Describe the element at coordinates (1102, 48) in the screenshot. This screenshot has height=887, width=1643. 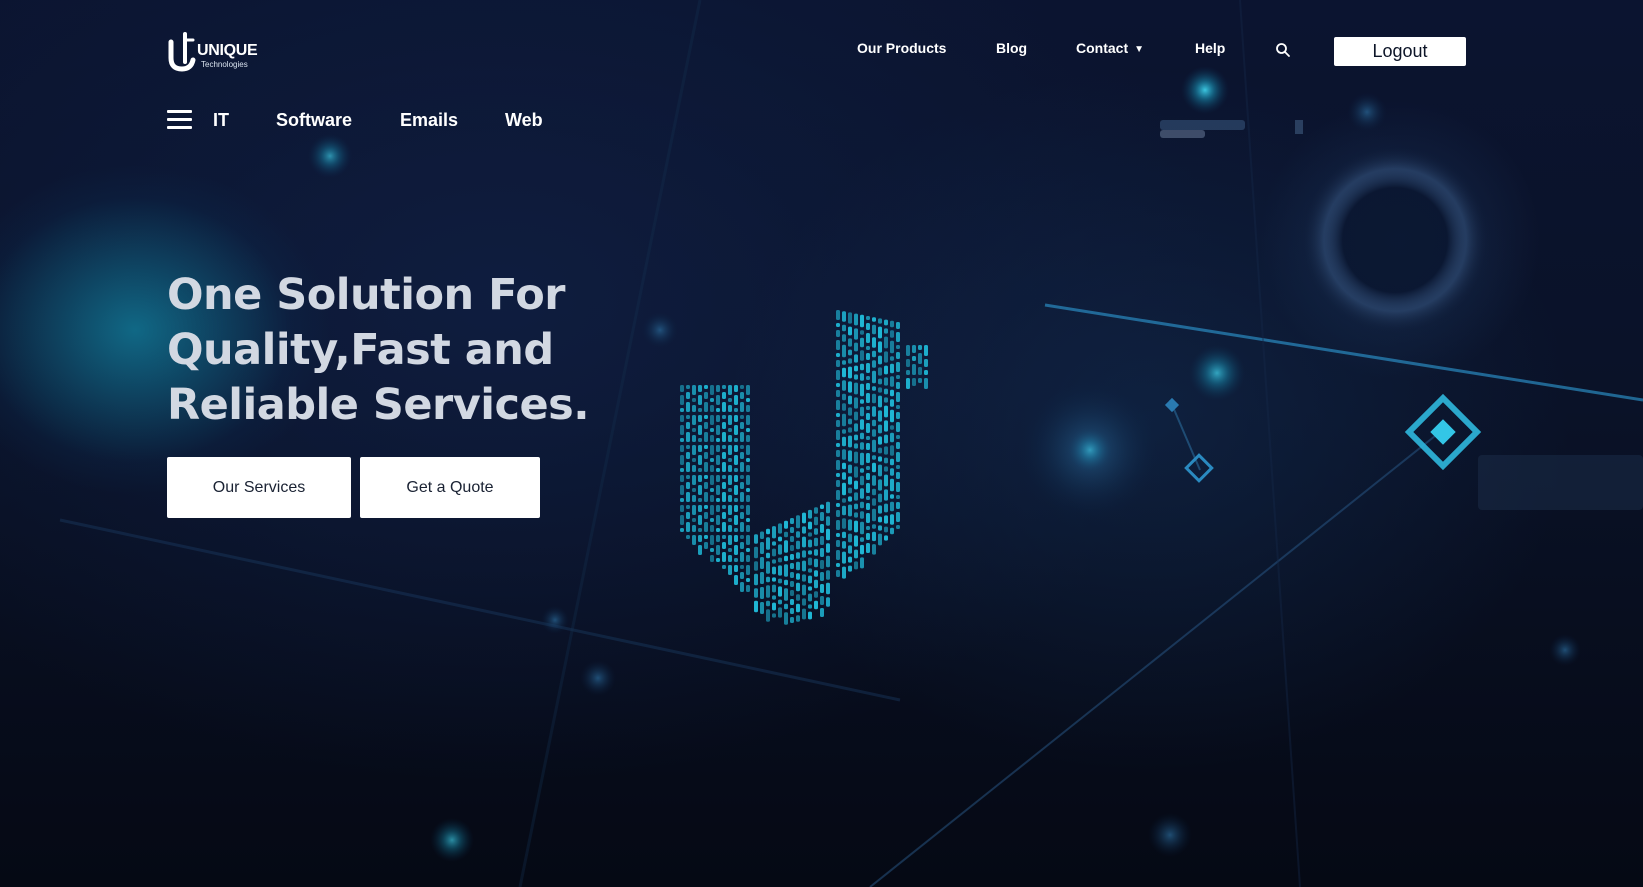
I see `nav-contact-label: Contact` at that location.